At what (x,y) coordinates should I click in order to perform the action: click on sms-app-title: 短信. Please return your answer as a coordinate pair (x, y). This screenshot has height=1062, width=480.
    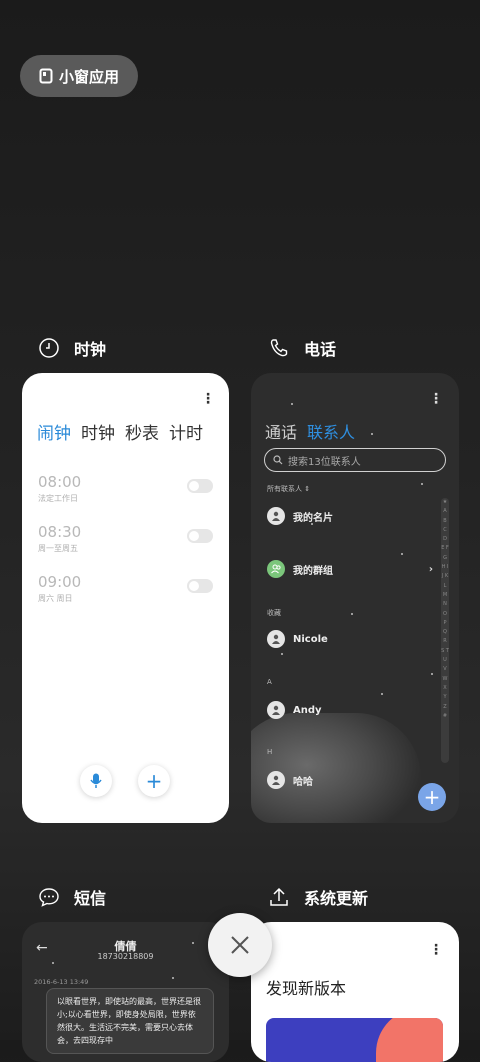
    Looking at the image, I should click on (90, 898).